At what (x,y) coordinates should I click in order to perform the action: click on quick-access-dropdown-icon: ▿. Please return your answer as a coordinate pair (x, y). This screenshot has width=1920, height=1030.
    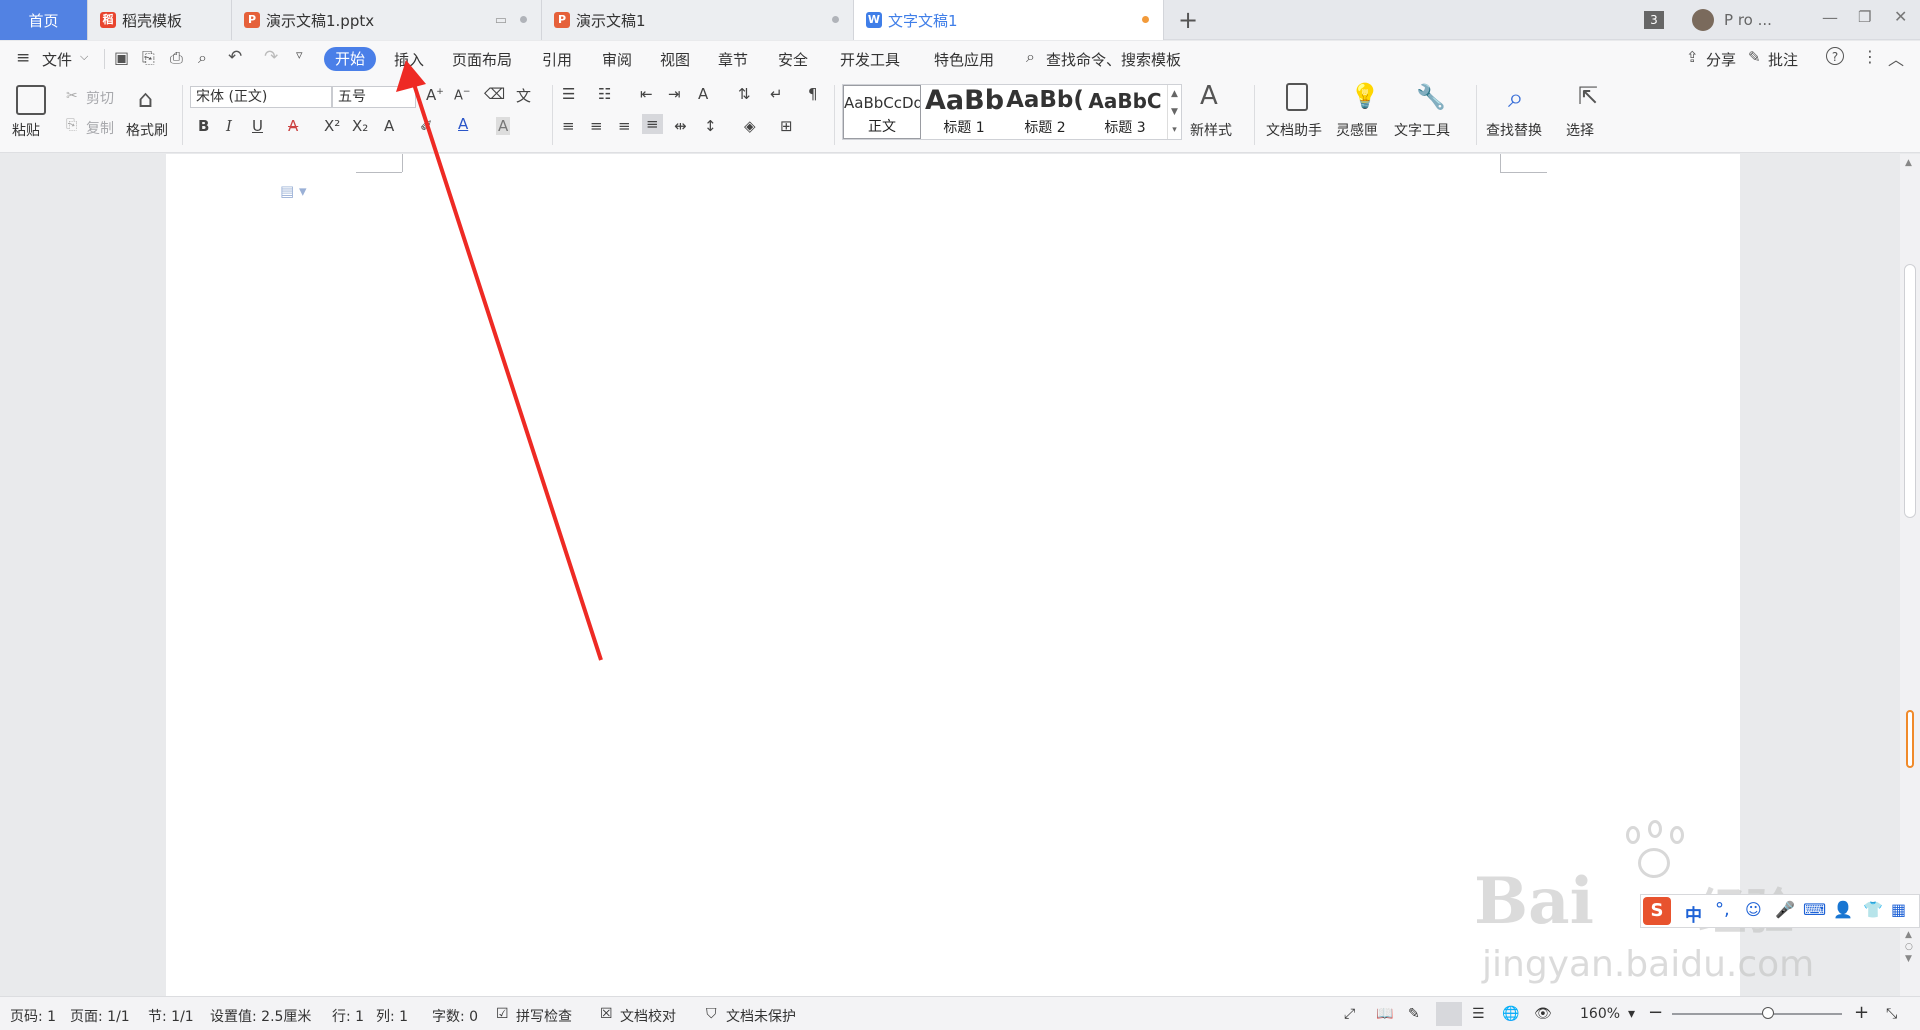
    Looking at the image, I should click on (299, 55).